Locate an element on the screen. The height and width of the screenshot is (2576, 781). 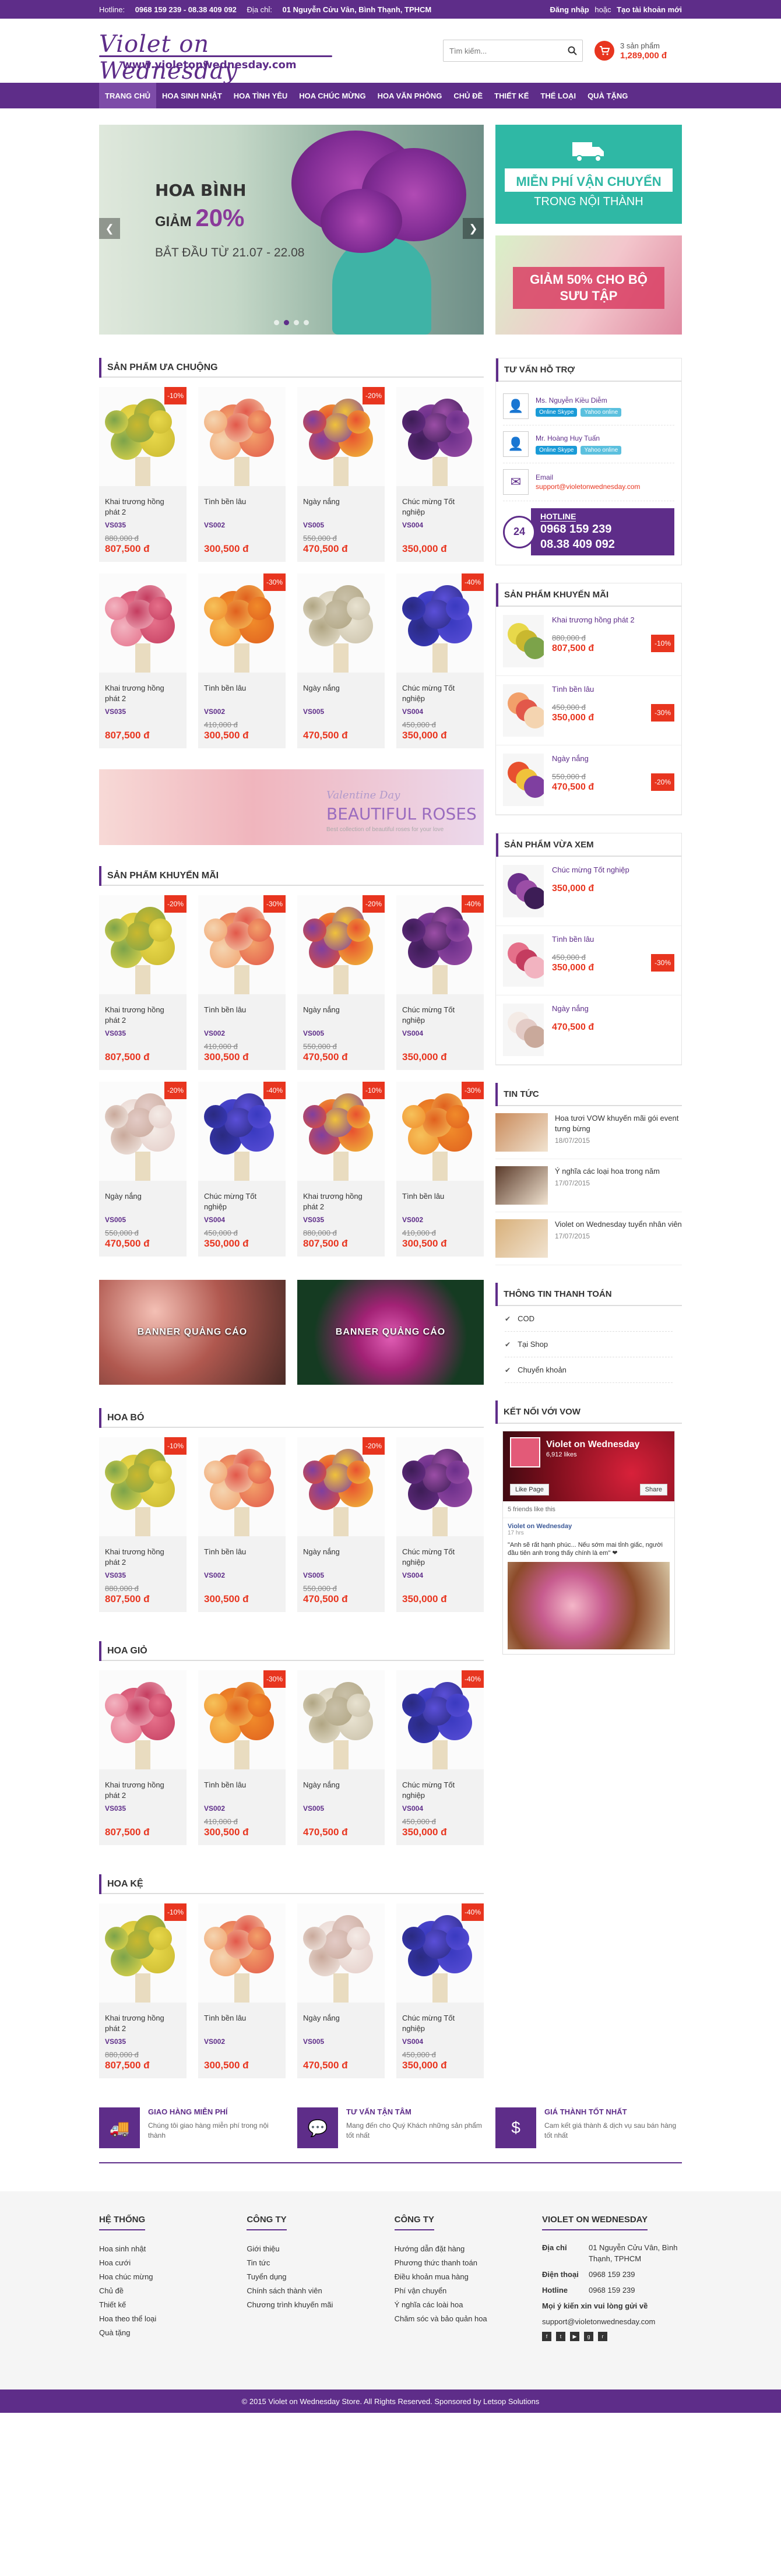
product-card: -40% Chúc mừng Tốt nghiệp VS004 350,000 đ is located at coordinates (440, 983).